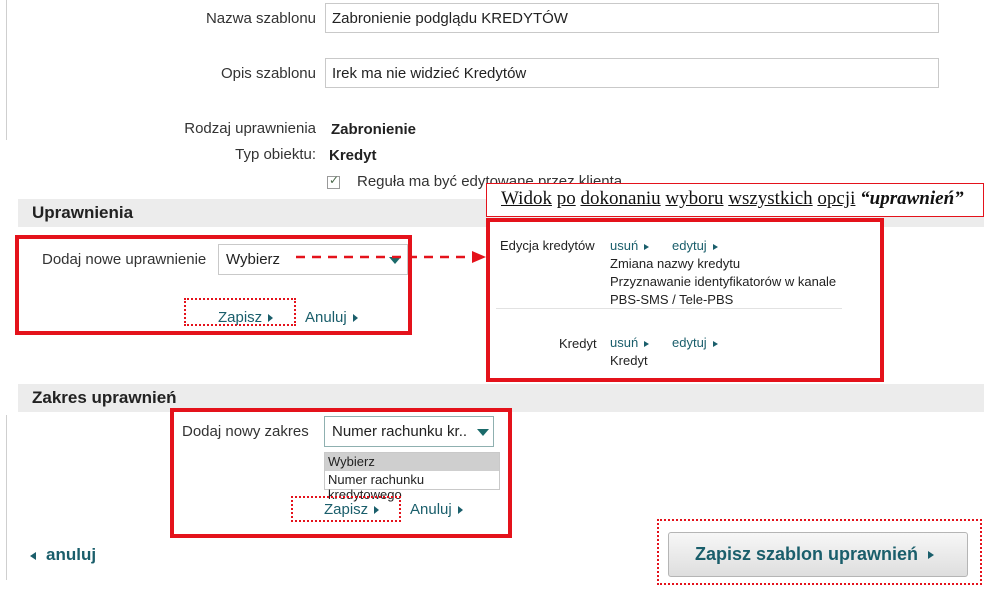 The image size is (1008, 604). Describe the element at coordinates (33, 555) in the screenshot. I see `triangle-left-icon` at that location.